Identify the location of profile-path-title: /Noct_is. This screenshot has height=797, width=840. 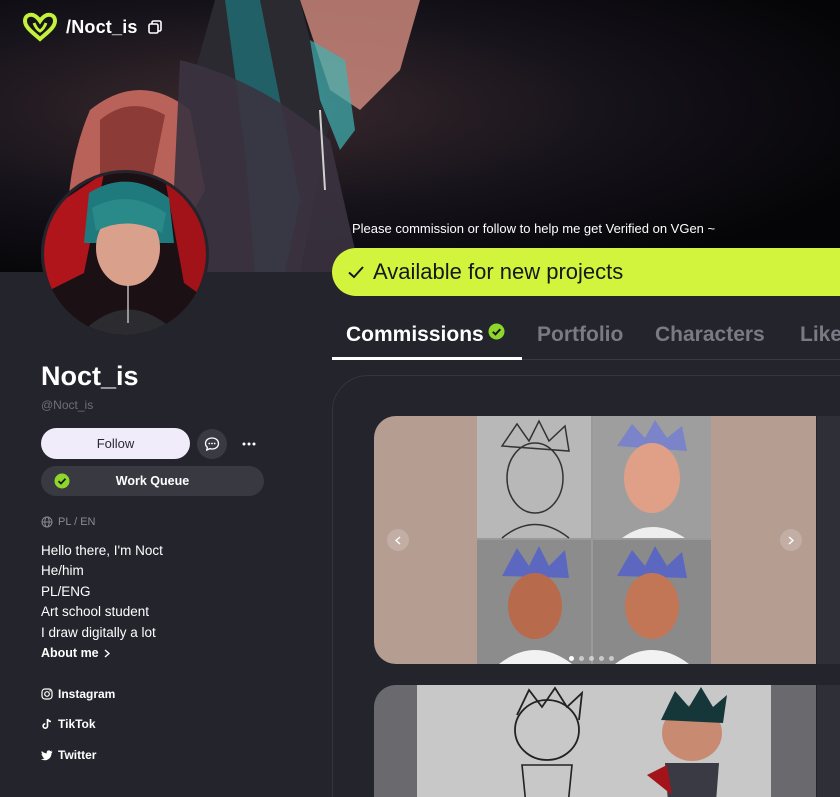
(102, 26).